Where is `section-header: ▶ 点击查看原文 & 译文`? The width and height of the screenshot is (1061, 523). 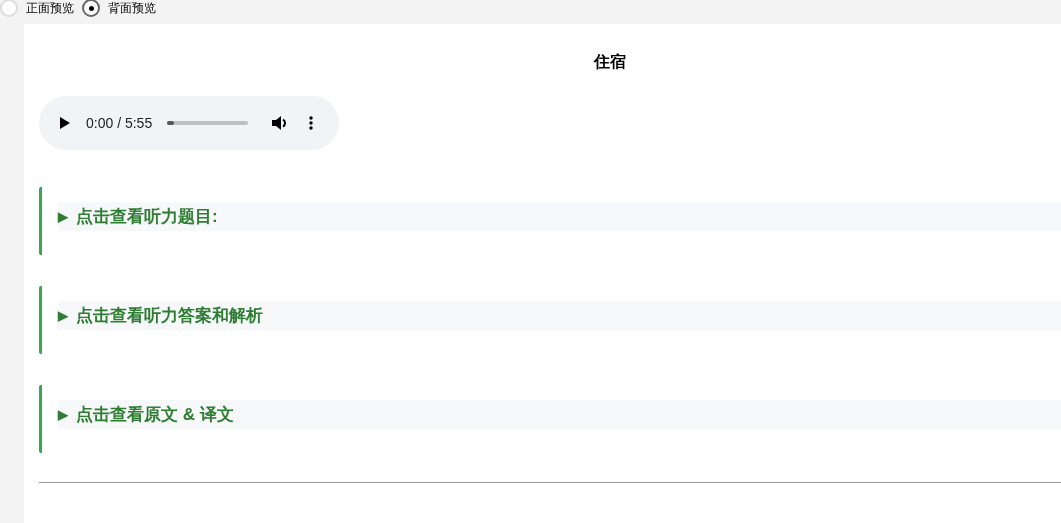 section-header: ▶ 点击查看原文 & 译文 is located at coordinates (559, 414).